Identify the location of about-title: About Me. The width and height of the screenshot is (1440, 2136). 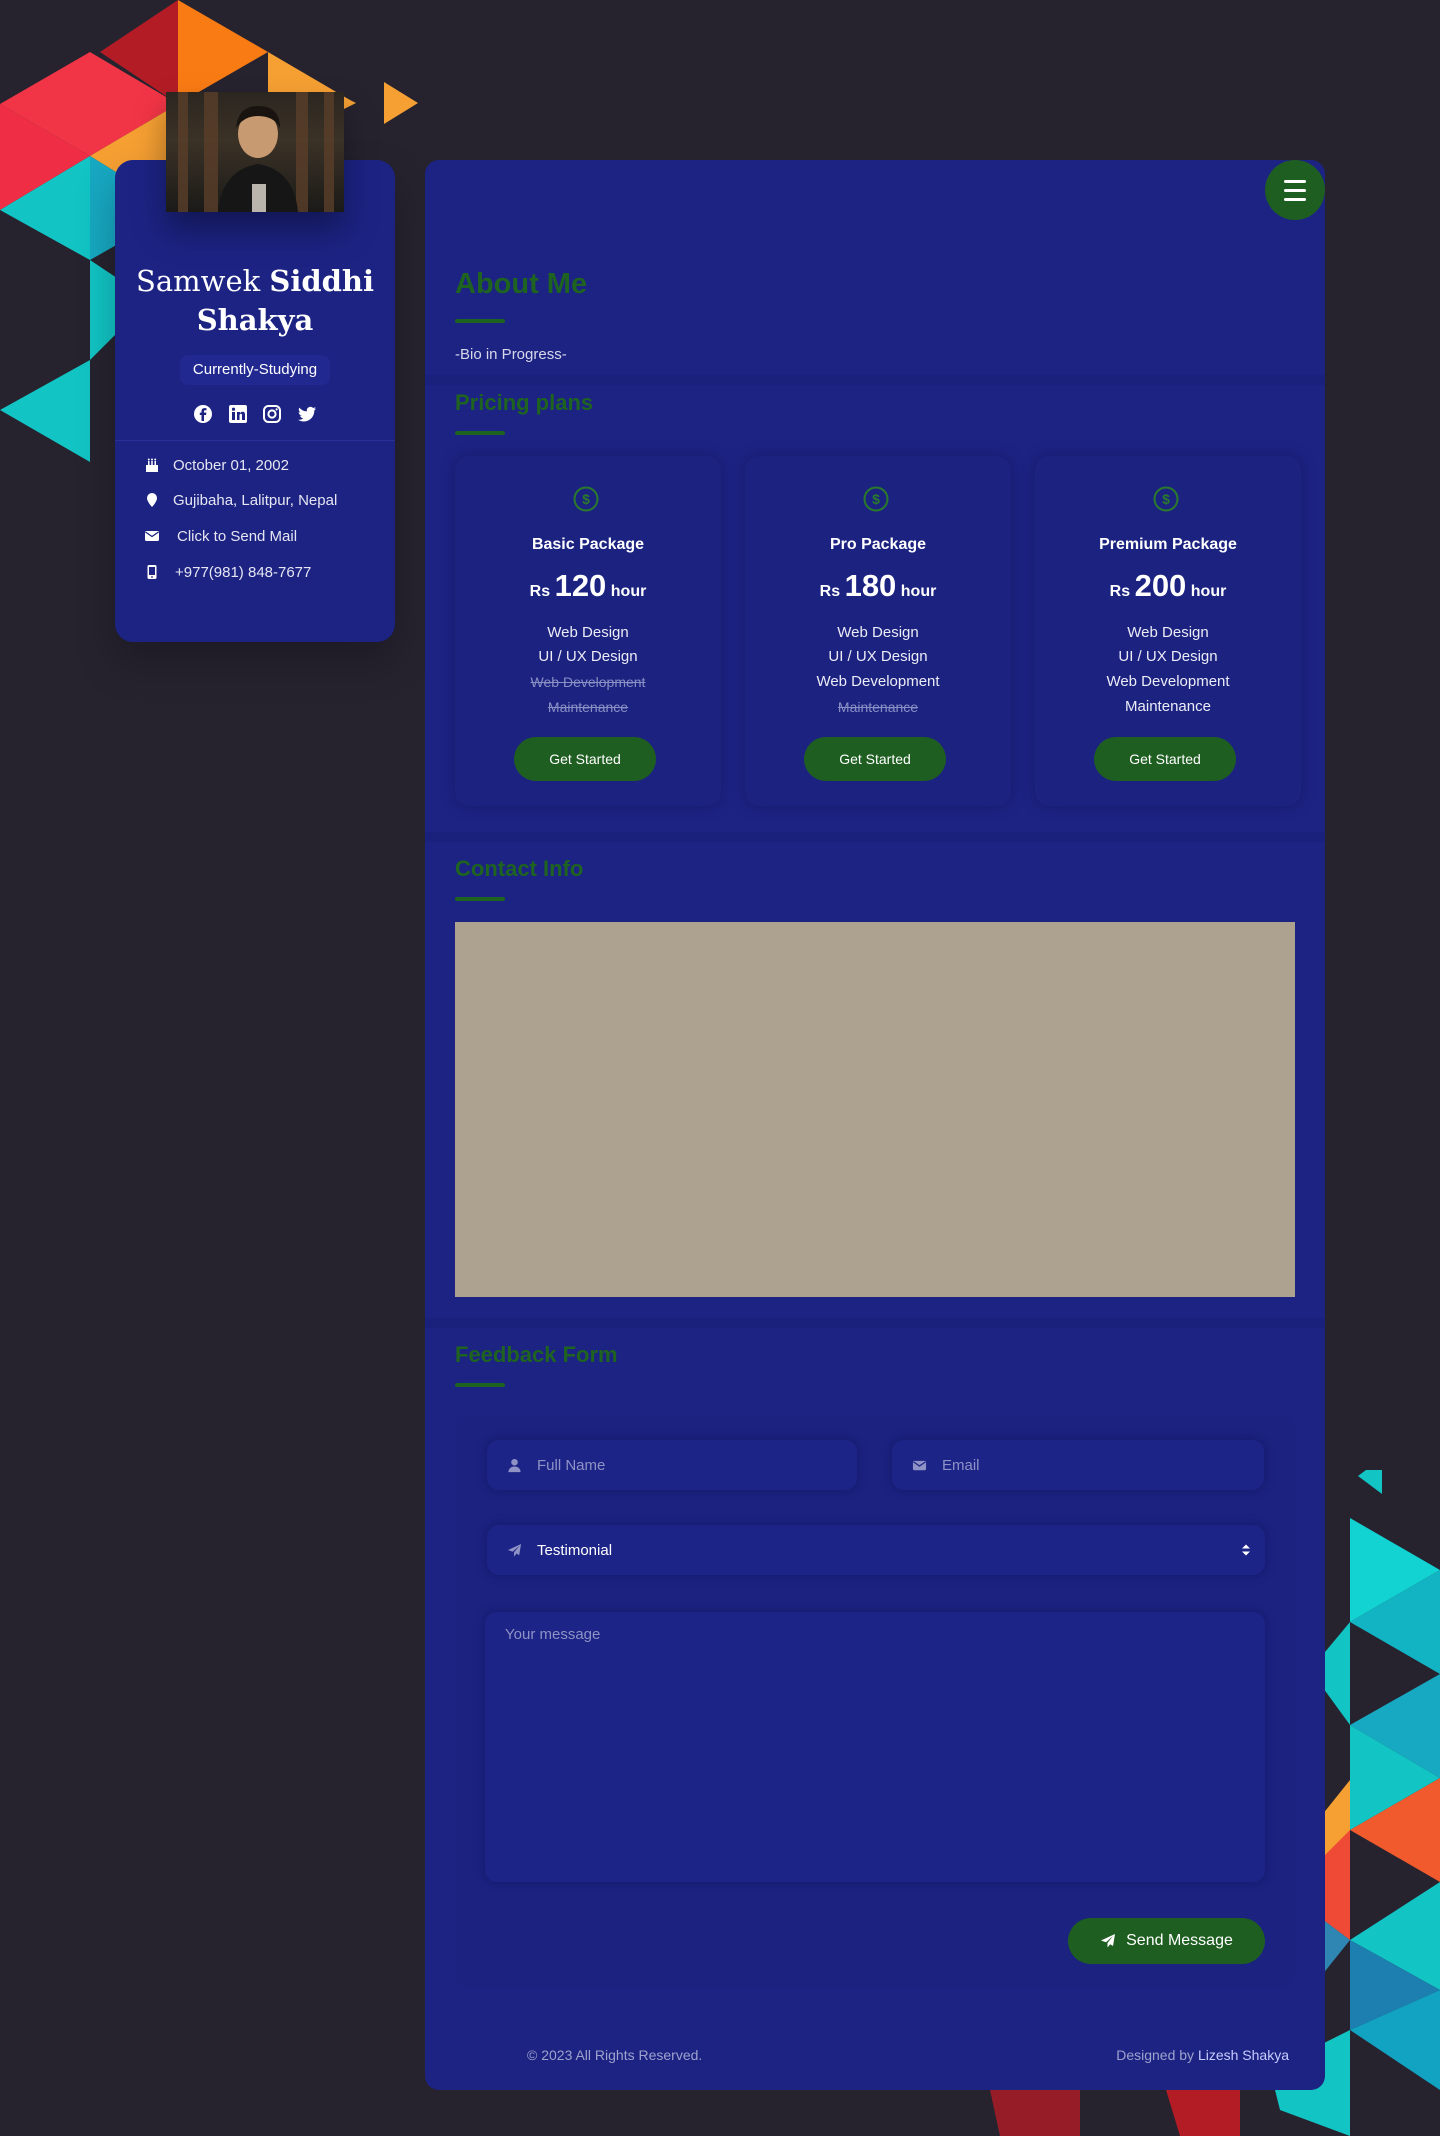
(521, 284).